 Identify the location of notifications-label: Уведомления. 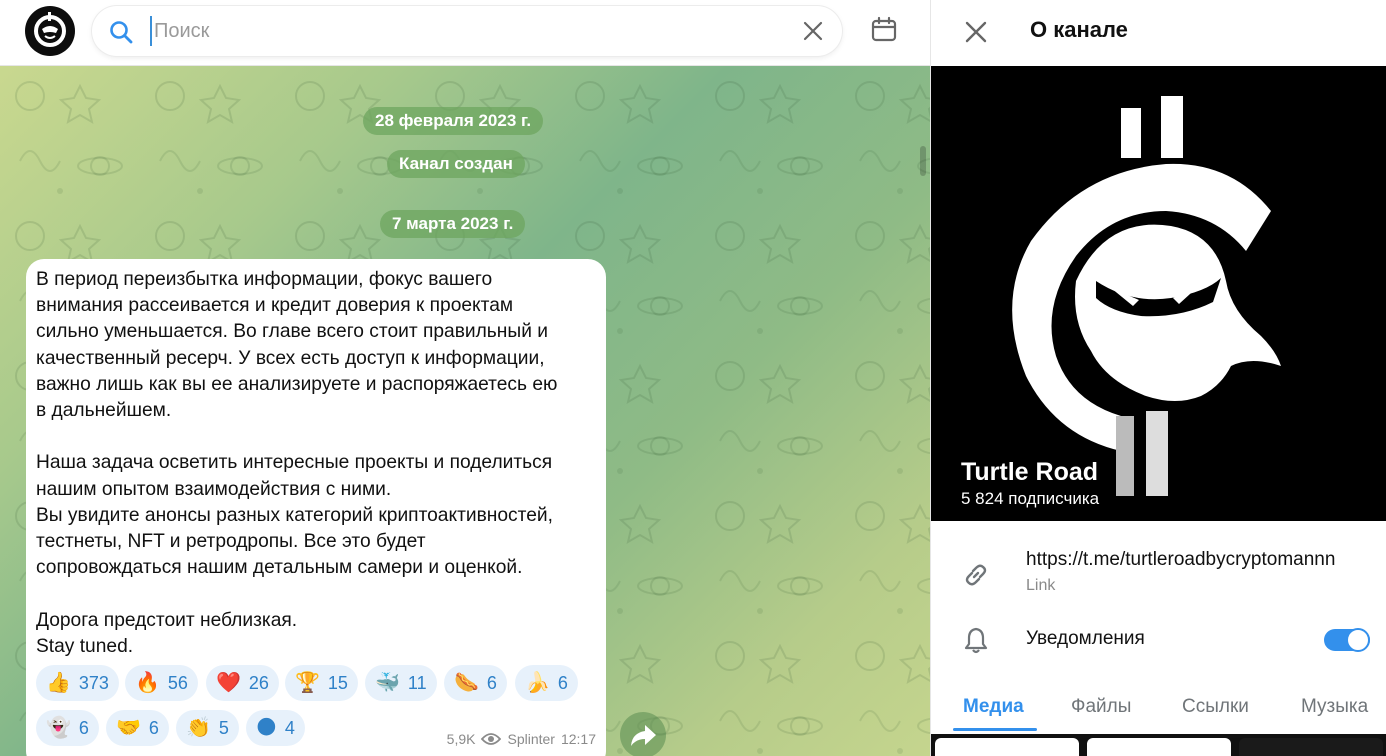
(1085, 638).